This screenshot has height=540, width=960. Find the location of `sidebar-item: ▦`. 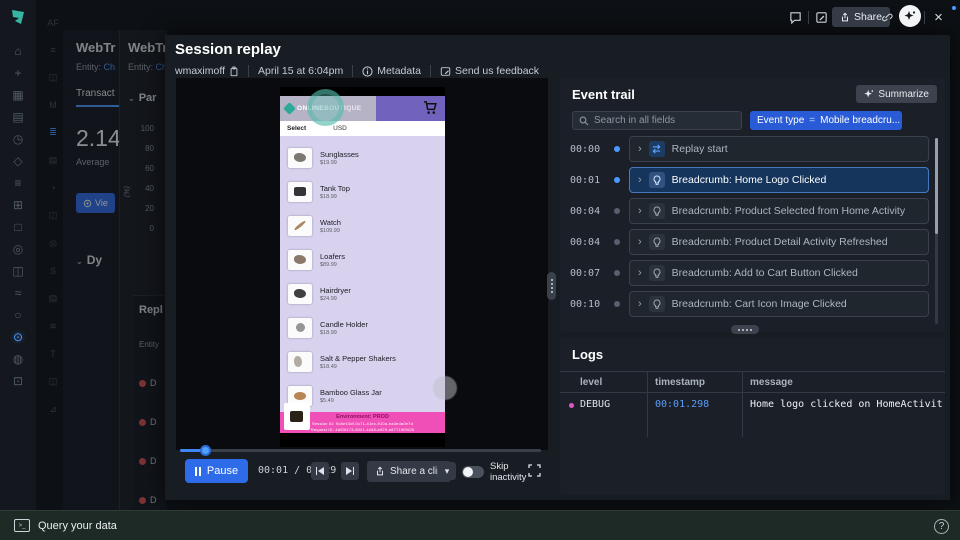

sidebar-item: ▦ is located at coordinates (18, 95).